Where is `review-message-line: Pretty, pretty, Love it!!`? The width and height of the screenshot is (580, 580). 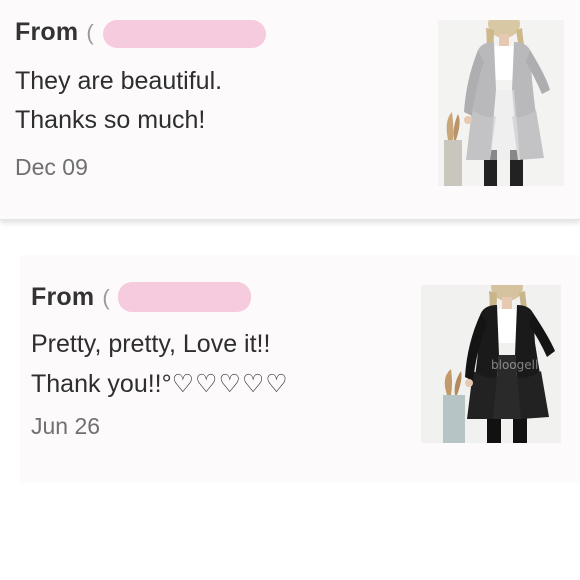 review-message-line: Pretty, pretty, Love it!! is located at coordinates (151, 344).